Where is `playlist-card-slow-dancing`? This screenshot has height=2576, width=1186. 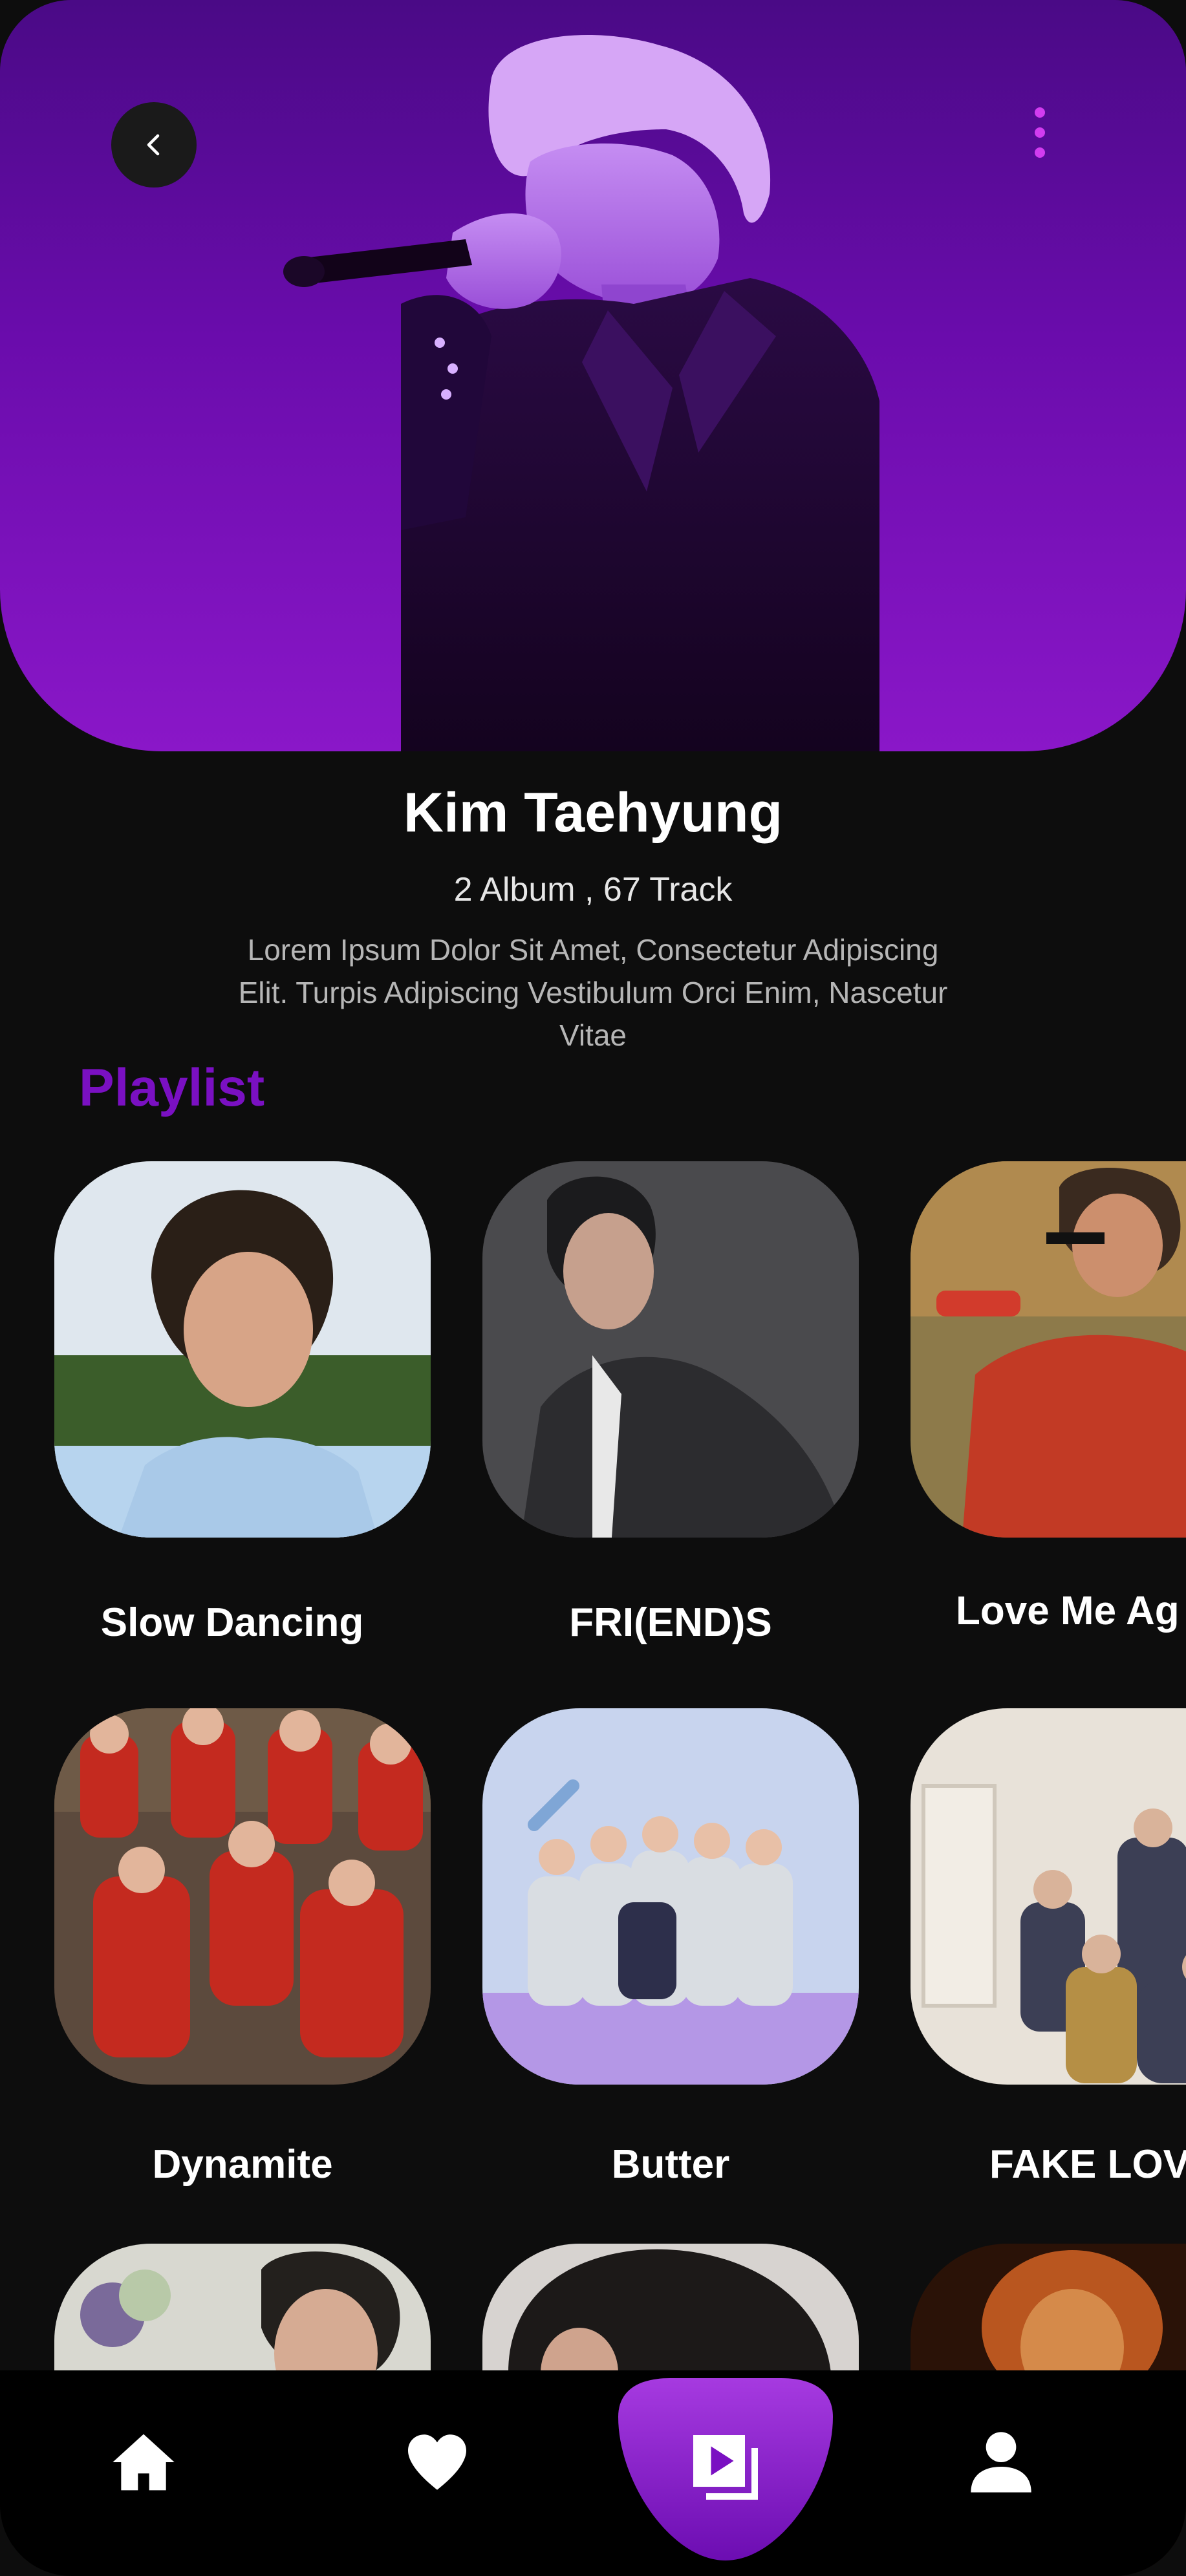 playlist-card-slow-dancing is located at coordinates (242, 1349).